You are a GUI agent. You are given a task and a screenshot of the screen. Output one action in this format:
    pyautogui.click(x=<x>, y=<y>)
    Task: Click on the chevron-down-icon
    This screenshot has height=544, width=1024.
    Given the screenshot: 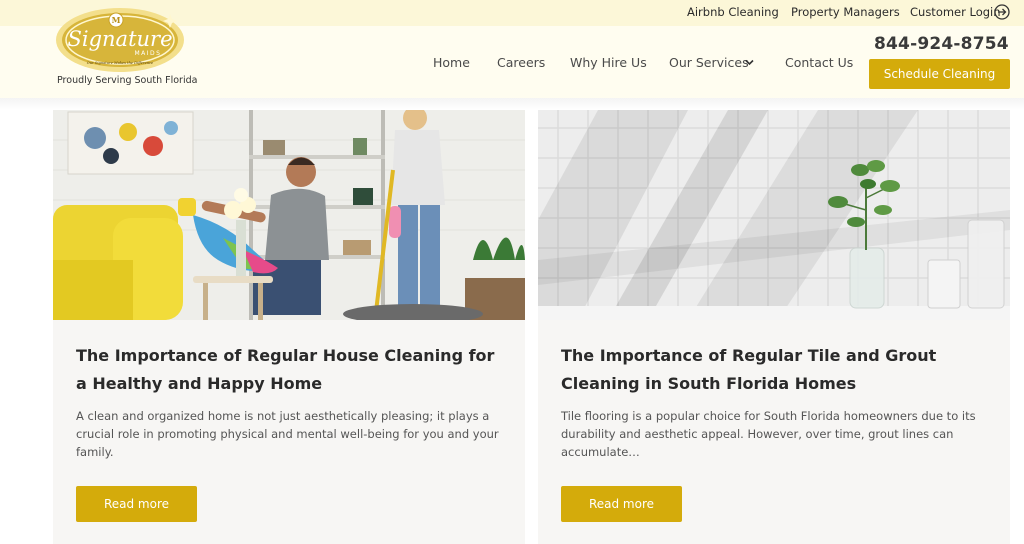 What is the action you would take?
    pyautogui.click(x=749, y=62)
    